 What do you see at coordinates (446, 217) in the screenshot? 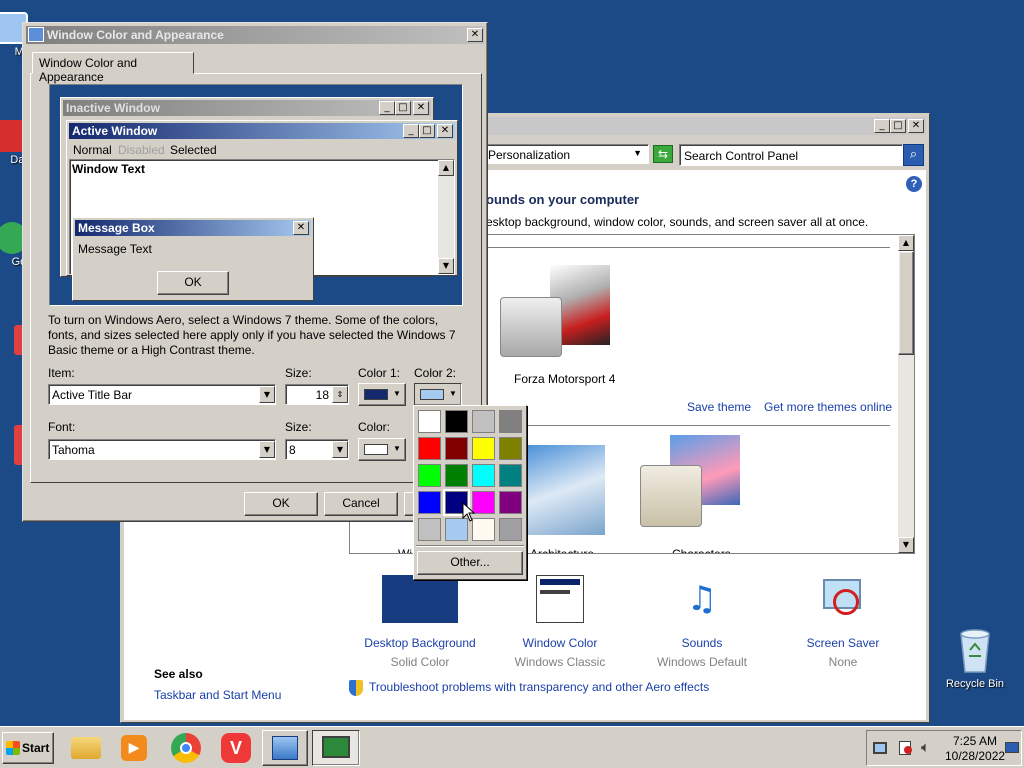
I see `preview-scrollbar: ▲ ▼` at bounding box center [446, 217].